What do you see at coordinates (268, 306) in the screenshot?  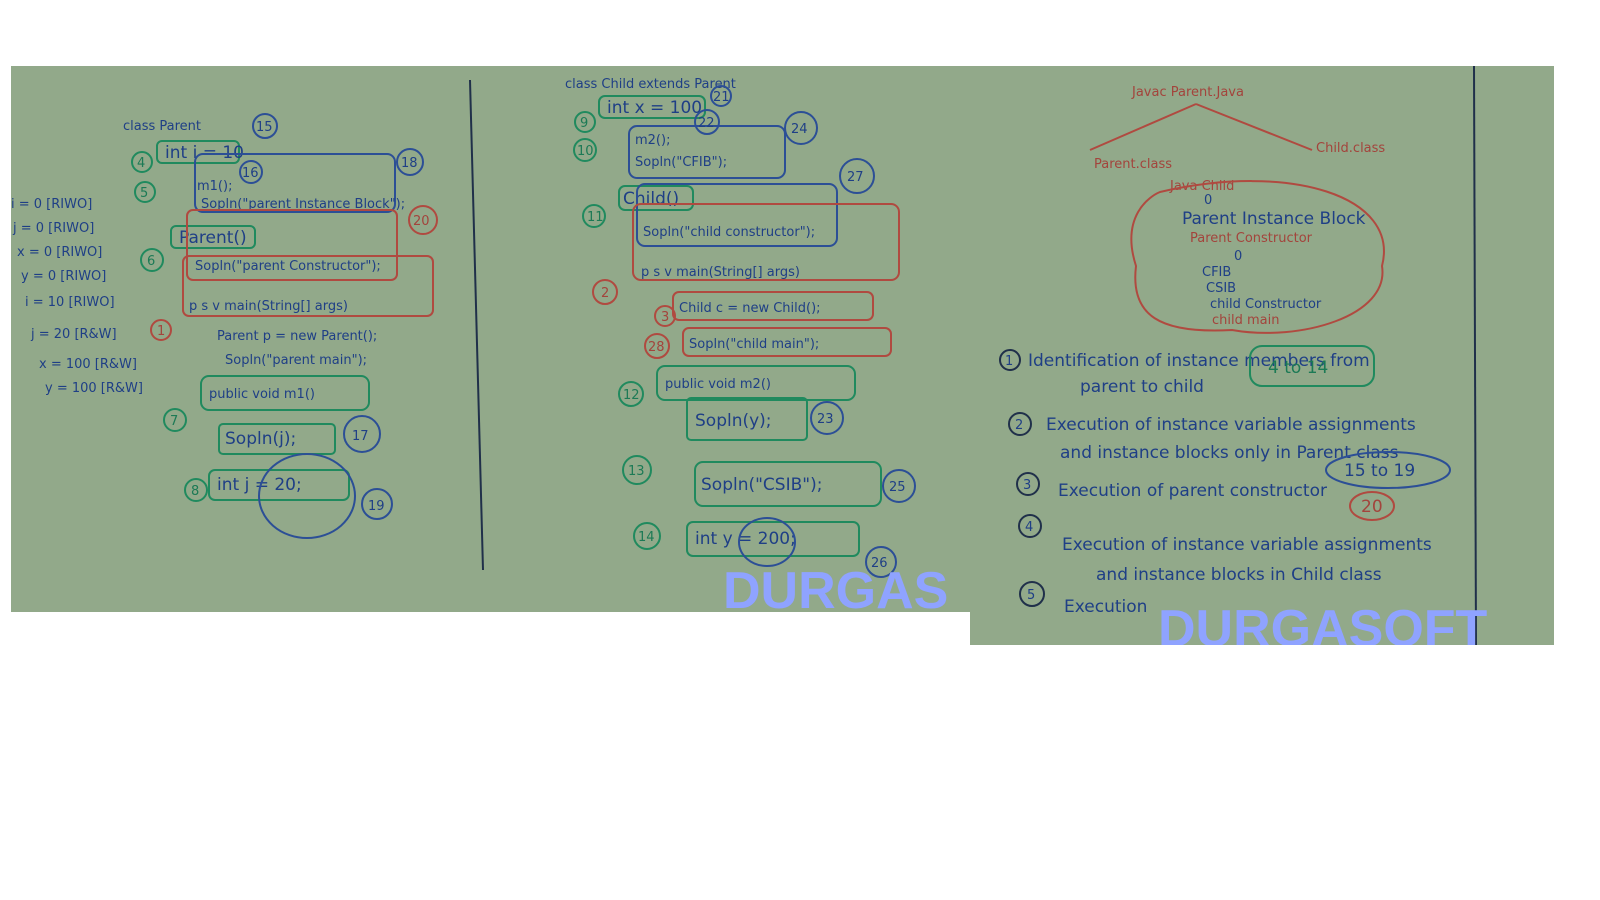 I see `parent-main-sig: p s v main(String[] args)` at bounding box center [268, 306].